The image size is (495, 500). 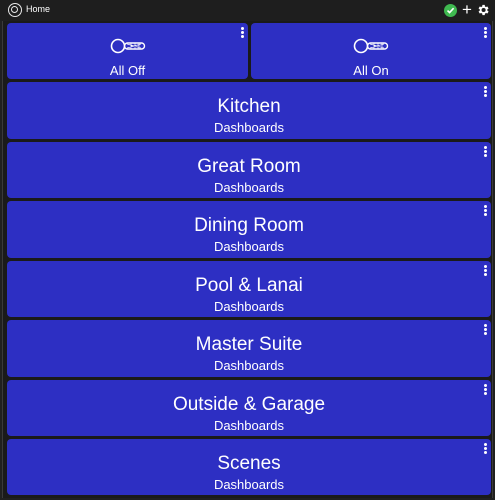 I want to click on room-tile-outside-garage: Outside & Garage Dashboards, so click(x=249, y=408).